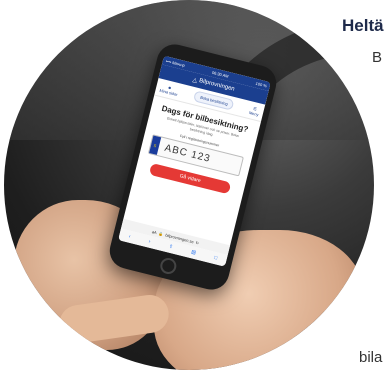  What do you see at coordinates (154, 232) in the screenshot?
I see `text-size-button: aA` at bounding box center [154, 232].